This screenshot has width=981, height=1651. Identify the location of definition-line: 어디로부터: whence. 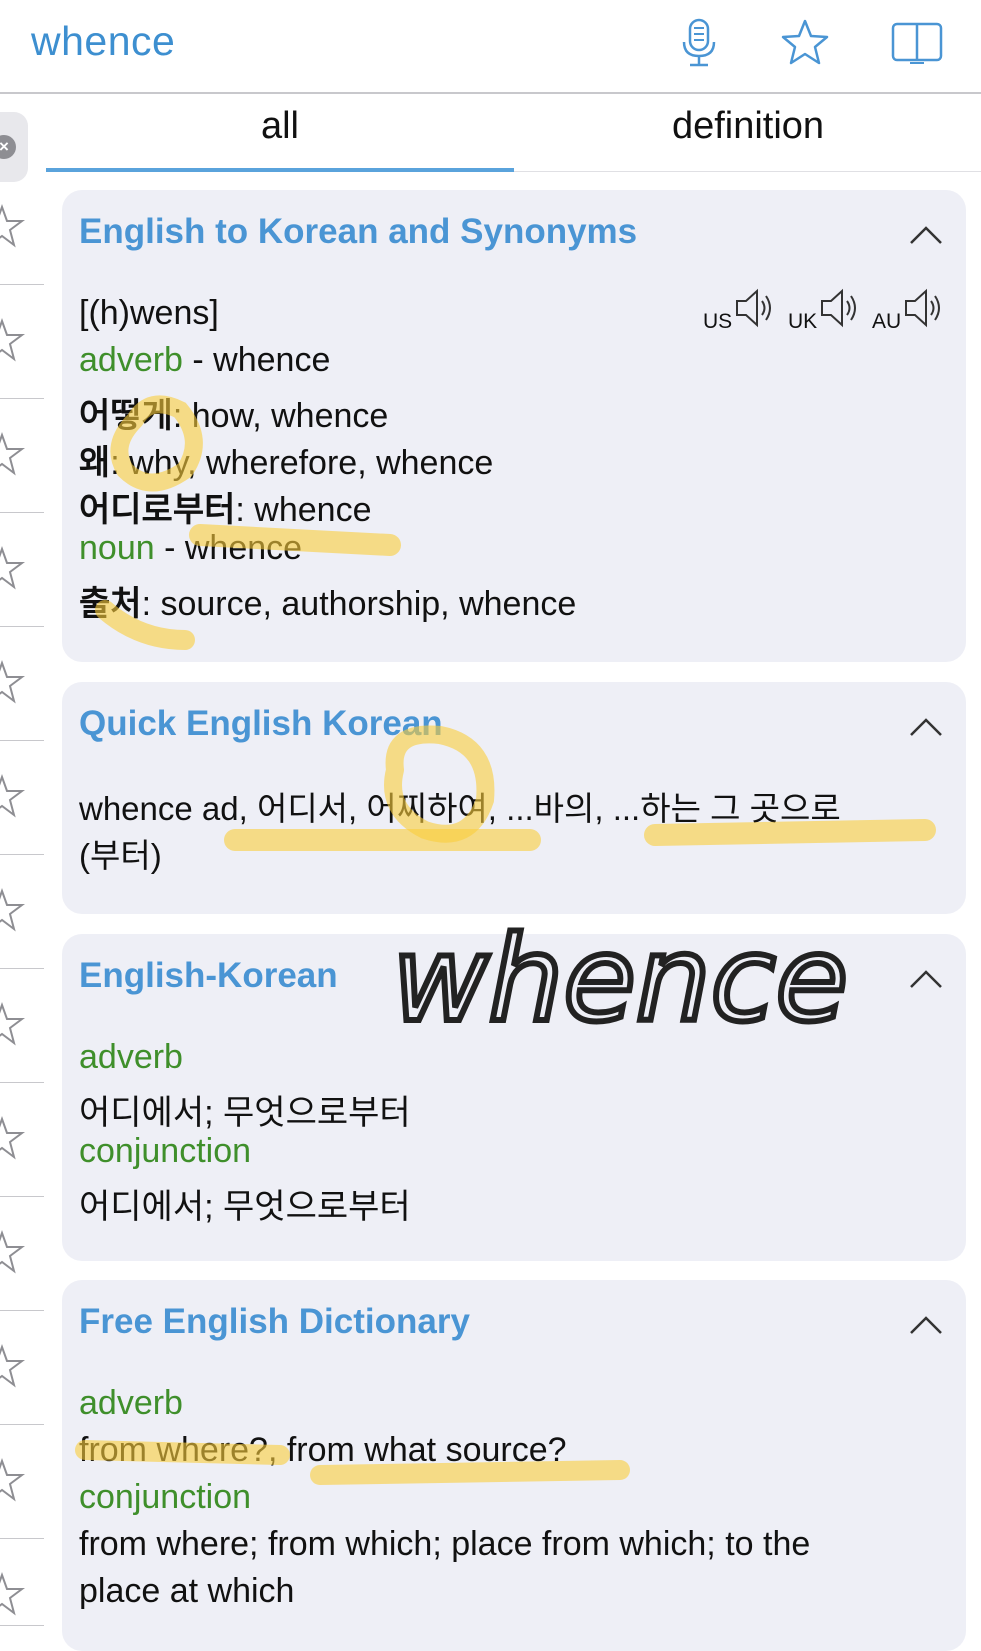
(225, 506).